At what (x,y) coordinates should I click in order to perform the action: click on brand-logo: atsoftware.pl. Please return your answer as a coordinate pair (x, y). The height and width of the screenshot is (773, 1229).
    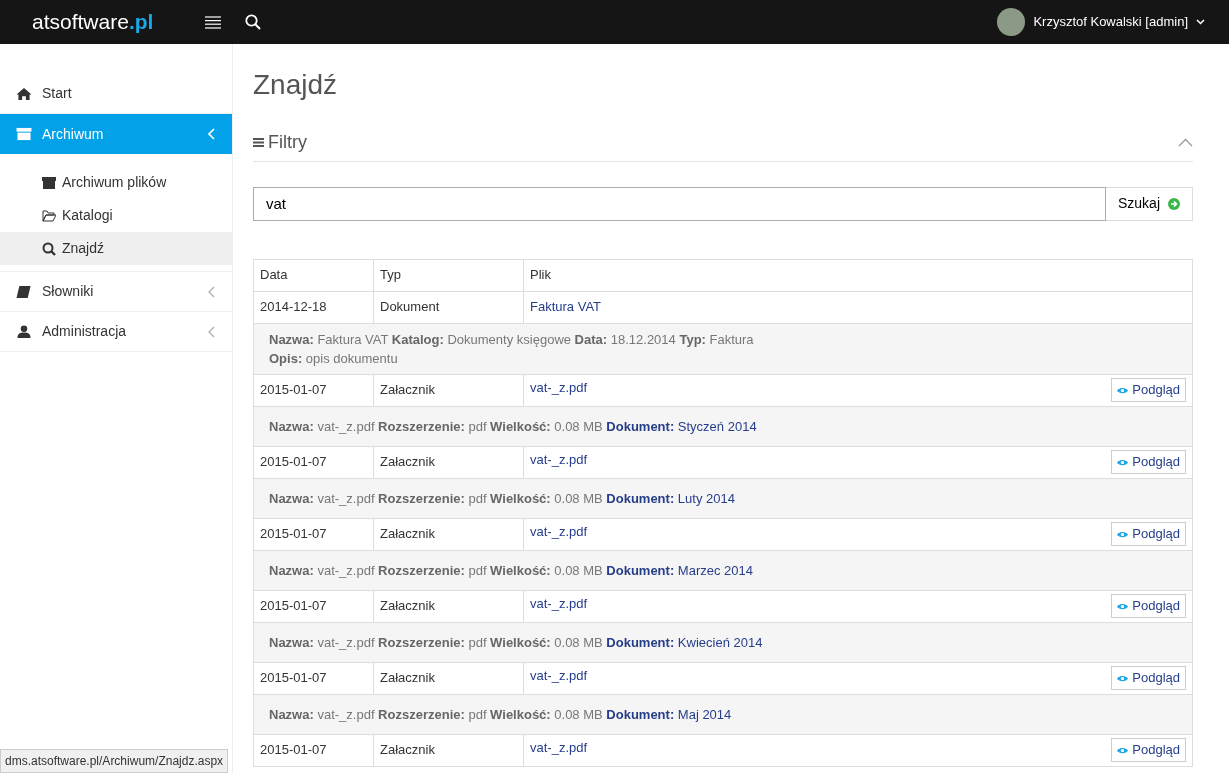
    Looking at the image, I should click on (102, 22).